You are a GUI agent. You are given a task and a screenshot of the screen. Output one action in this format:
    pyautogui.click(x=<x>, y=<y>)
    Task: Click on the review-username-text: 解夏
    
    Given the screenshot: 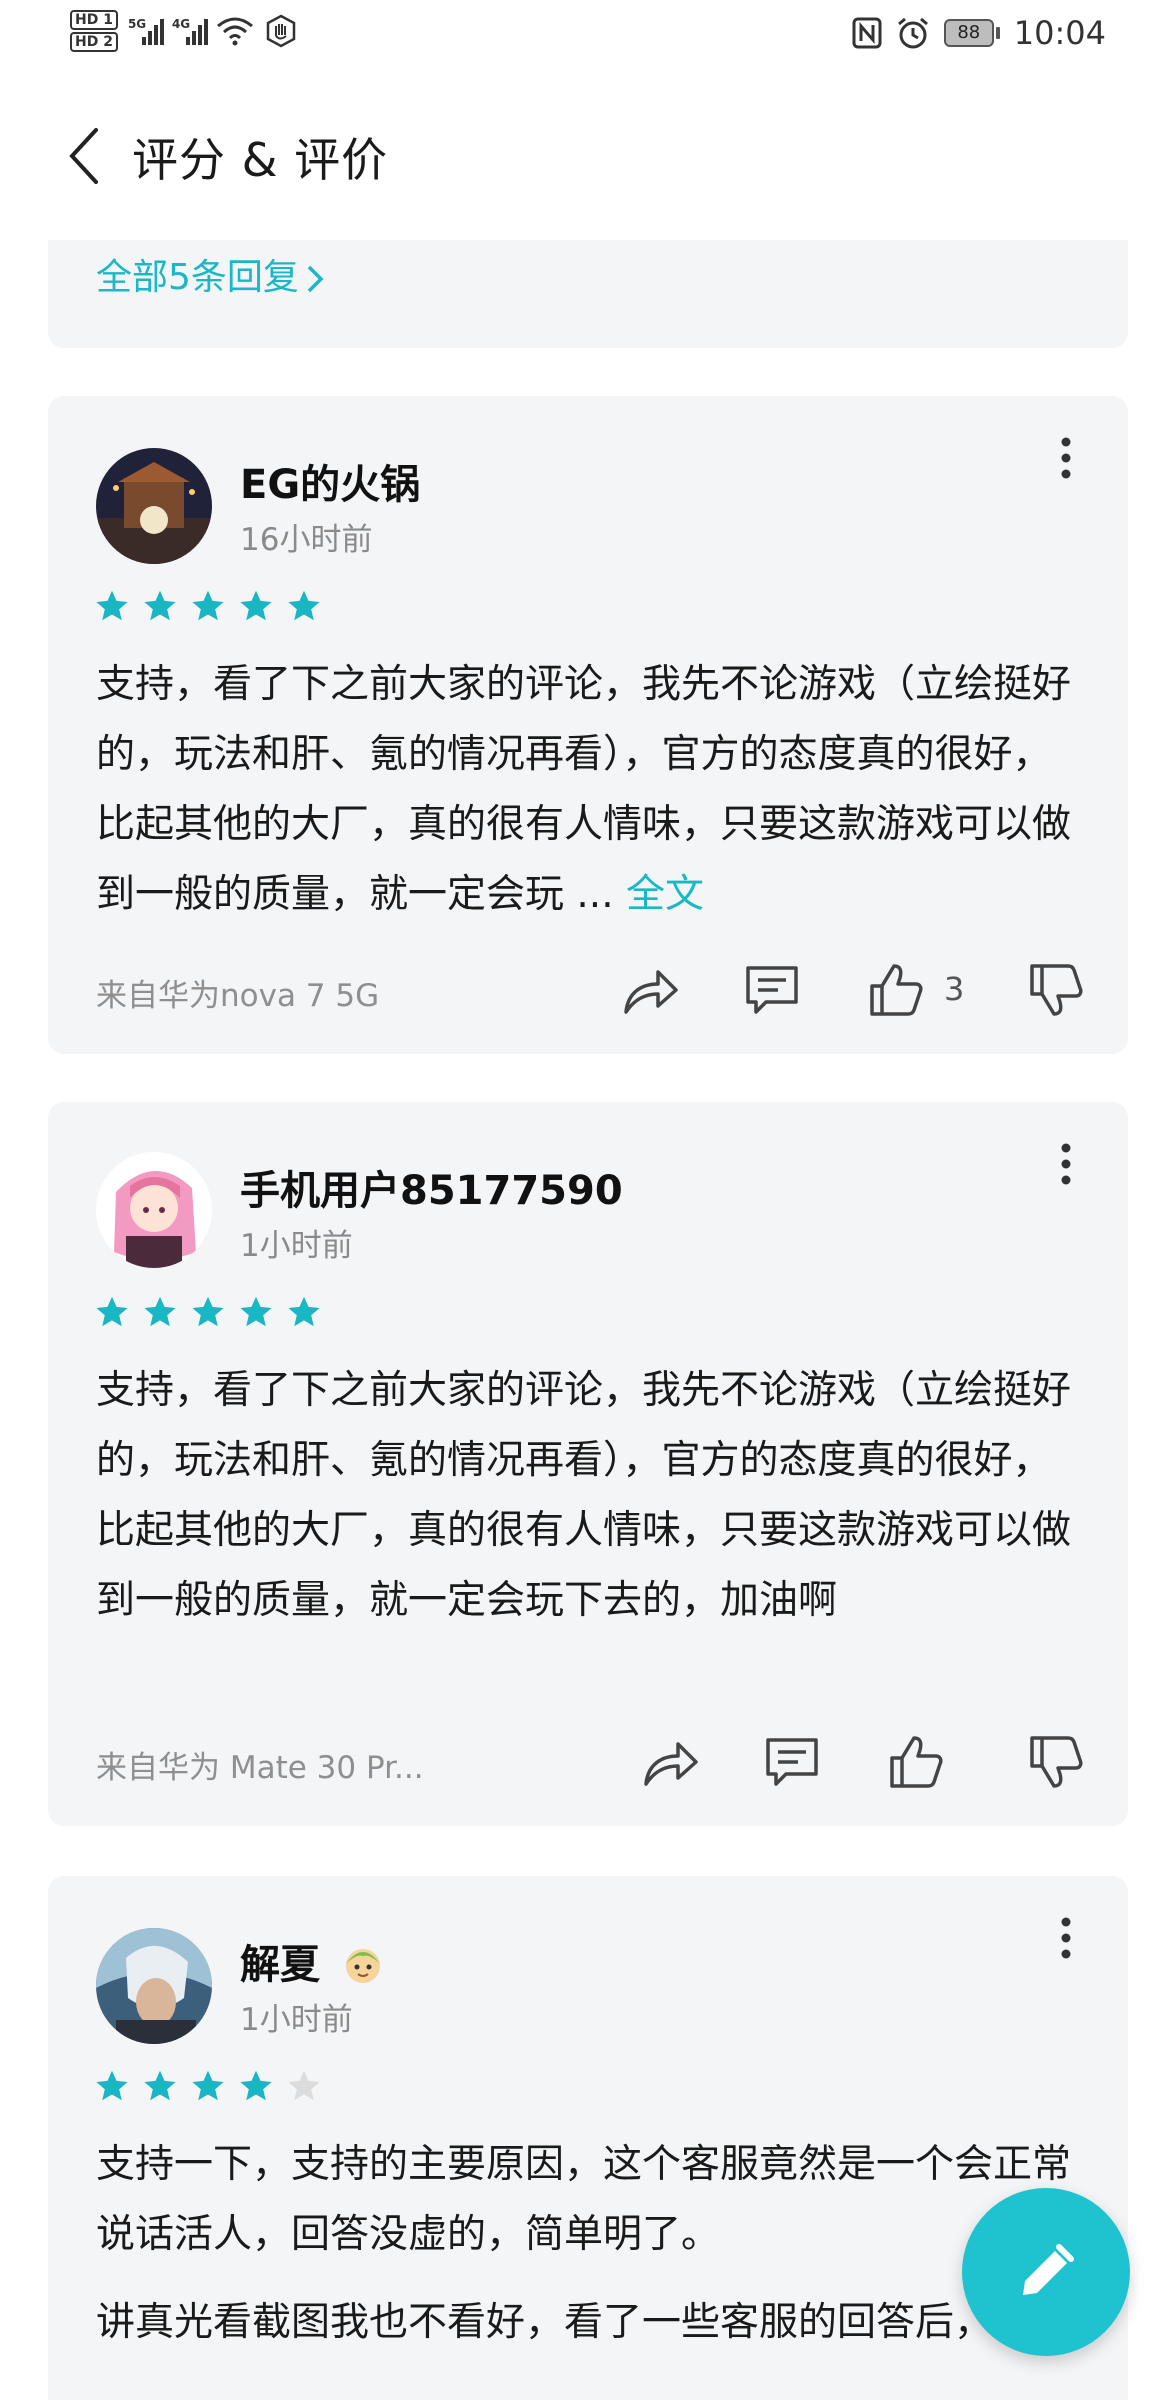 What is the action you would take?
    pyautogui.click(x=280, y=1965)
    